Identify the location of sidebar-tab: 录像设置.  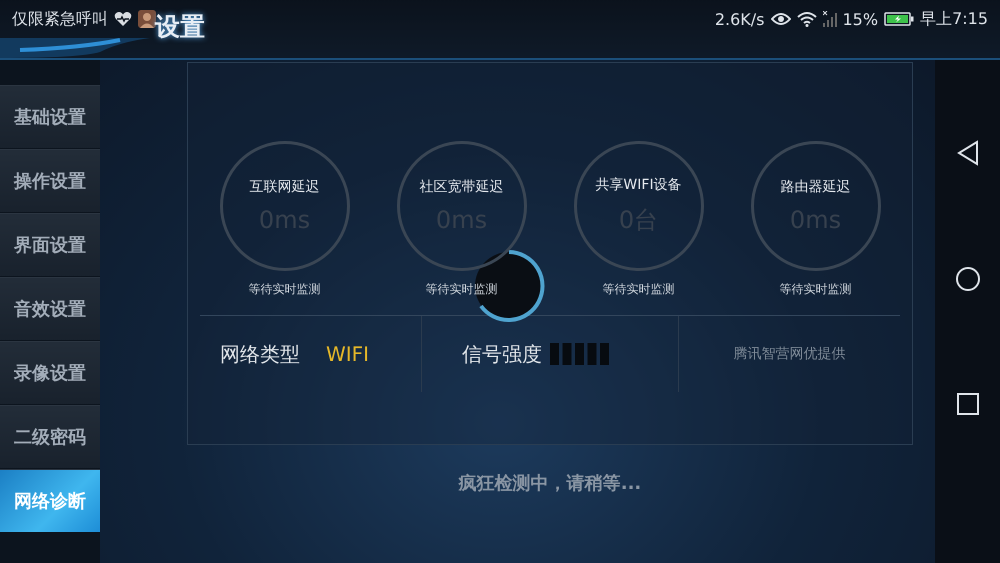
(50, 372).